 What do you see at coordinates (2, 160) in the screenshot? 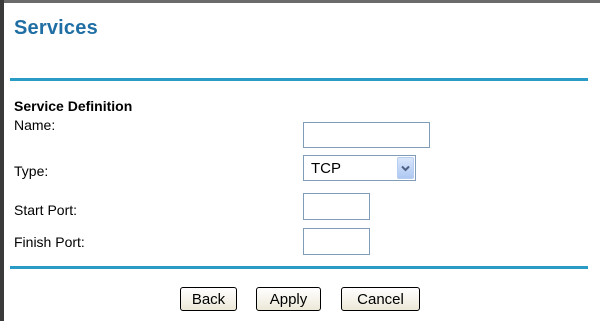
I see `window-left-border` at bounding box center [2, 160].